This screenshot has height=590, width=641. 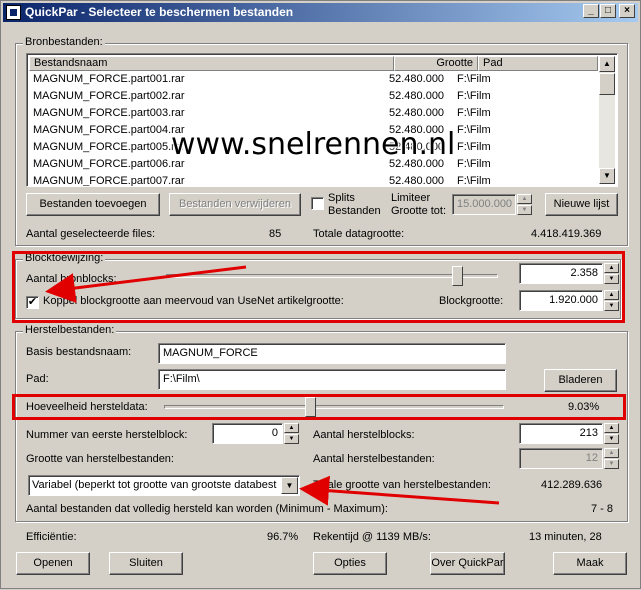 I want to click on first-block-label: Nummer van eerste herstelblock:, so click(x=107, y=435).